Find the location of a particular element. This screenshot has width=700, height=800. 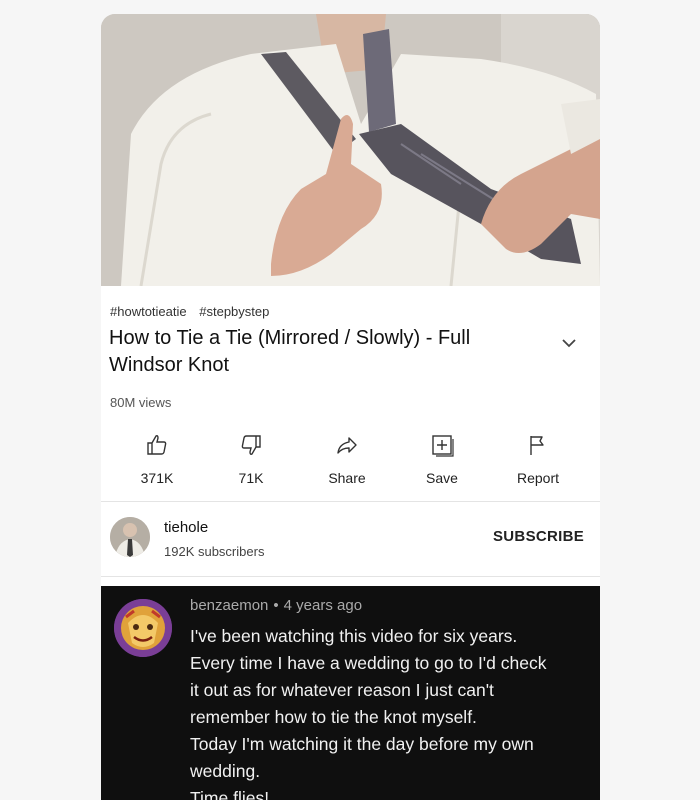

comment-meta: benzaemon • 4 years ago is located at coordinates (276, 605).